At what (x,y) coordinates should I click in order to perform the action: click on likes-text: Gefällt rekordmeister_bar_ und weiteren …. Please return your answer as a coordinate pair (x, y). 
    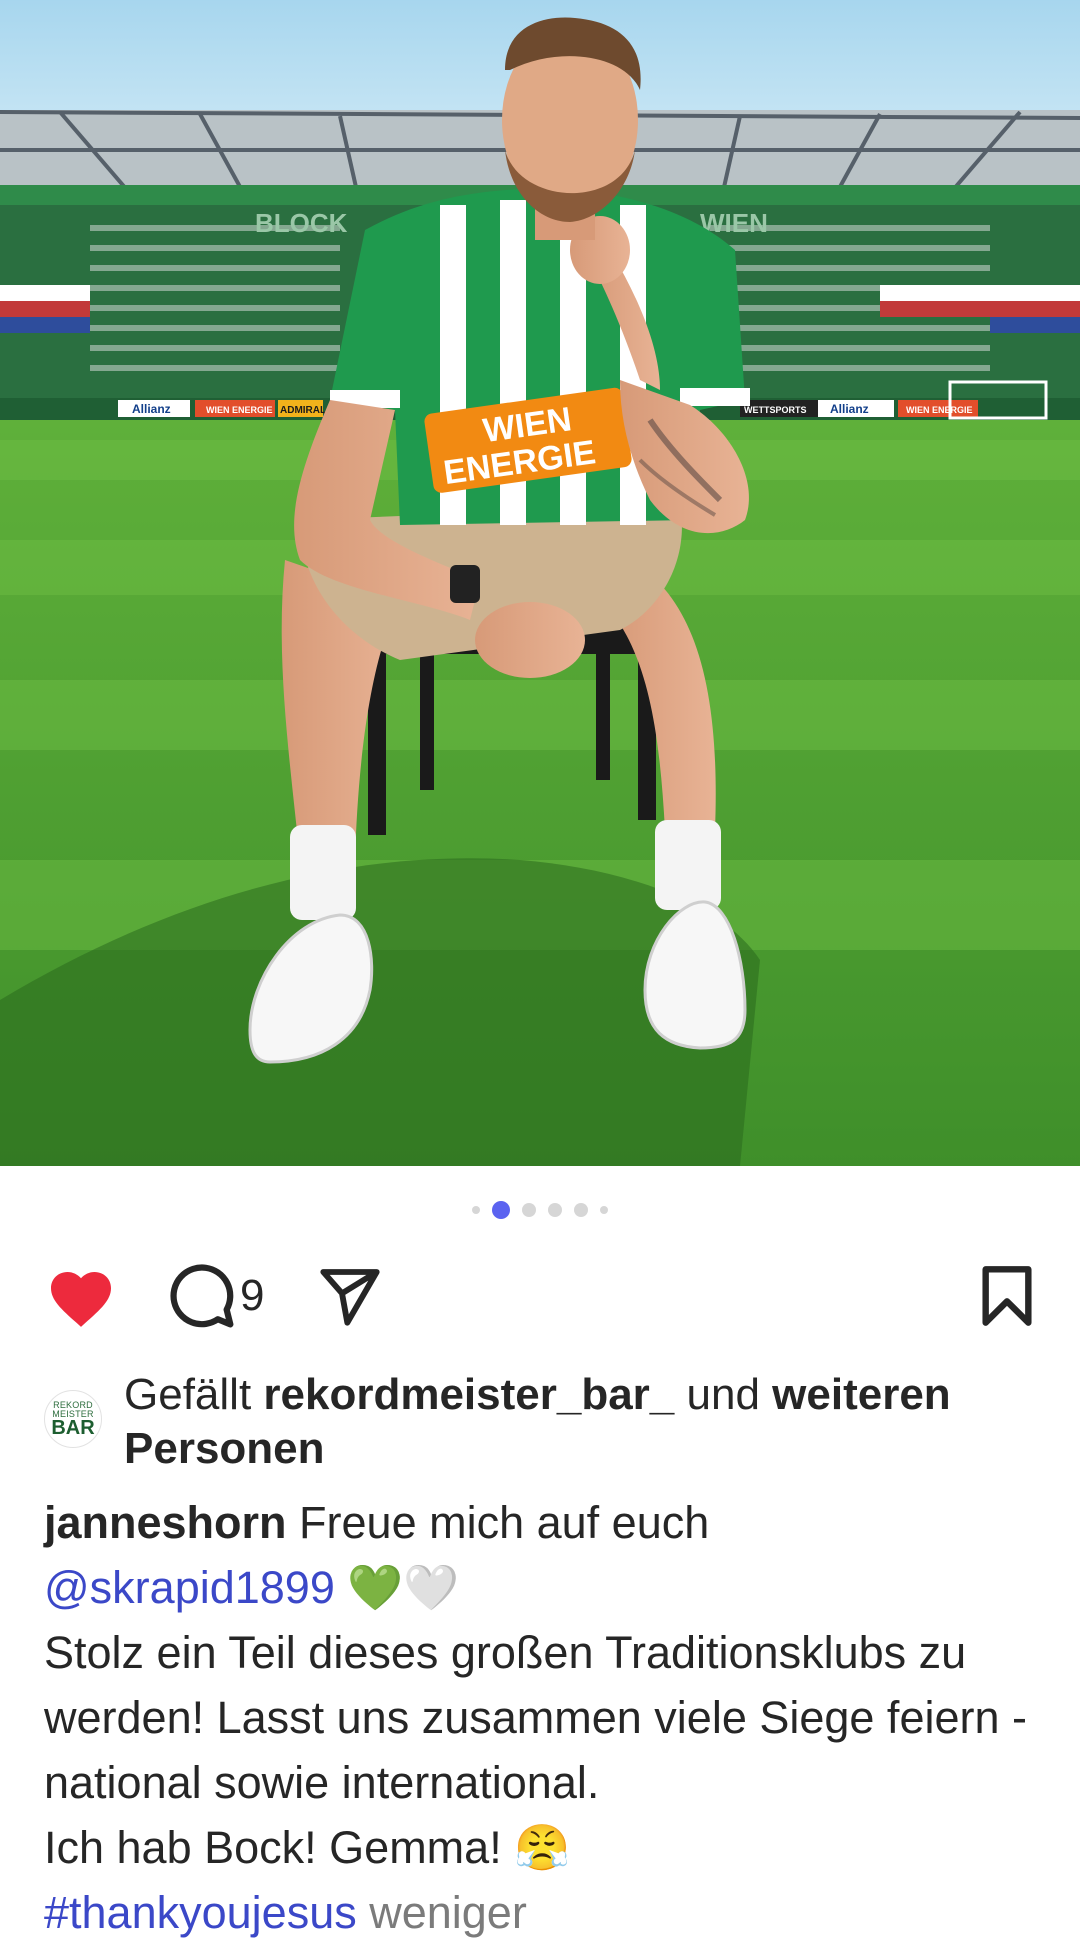
    Looking at the image, I should click on (602, 1422).